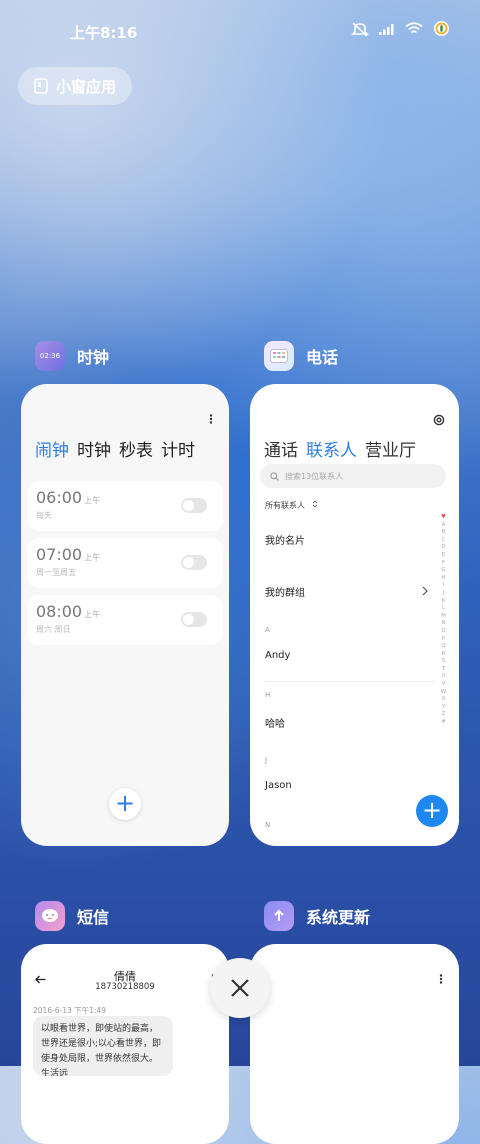 The image size is (480, 1144). Describe the element at coordinates (285, 539) in the screenshot. I see `my-card-item: 我的名片` at that location.